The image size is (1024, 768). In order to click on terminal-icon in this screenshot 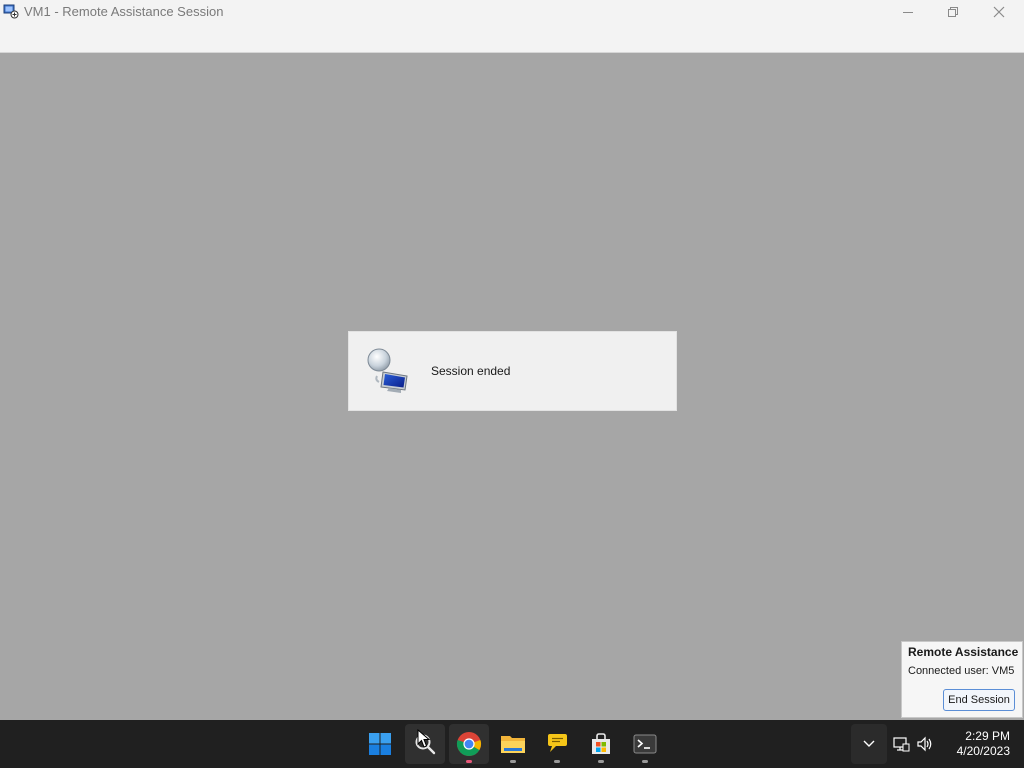, I will do `click(645, 744)`.